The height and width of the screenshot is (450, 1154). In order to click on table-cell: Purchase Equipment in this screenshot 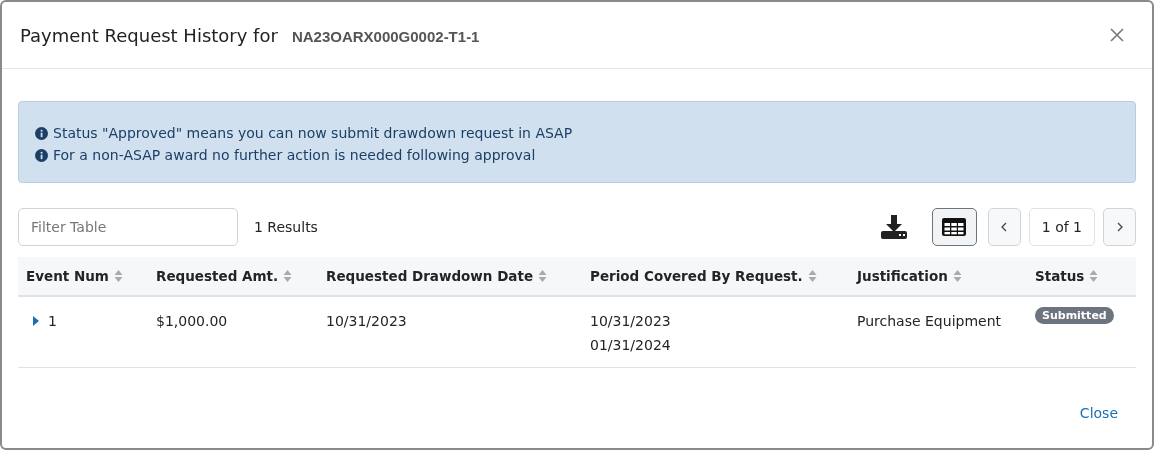, I will do `click(929, 321)`.